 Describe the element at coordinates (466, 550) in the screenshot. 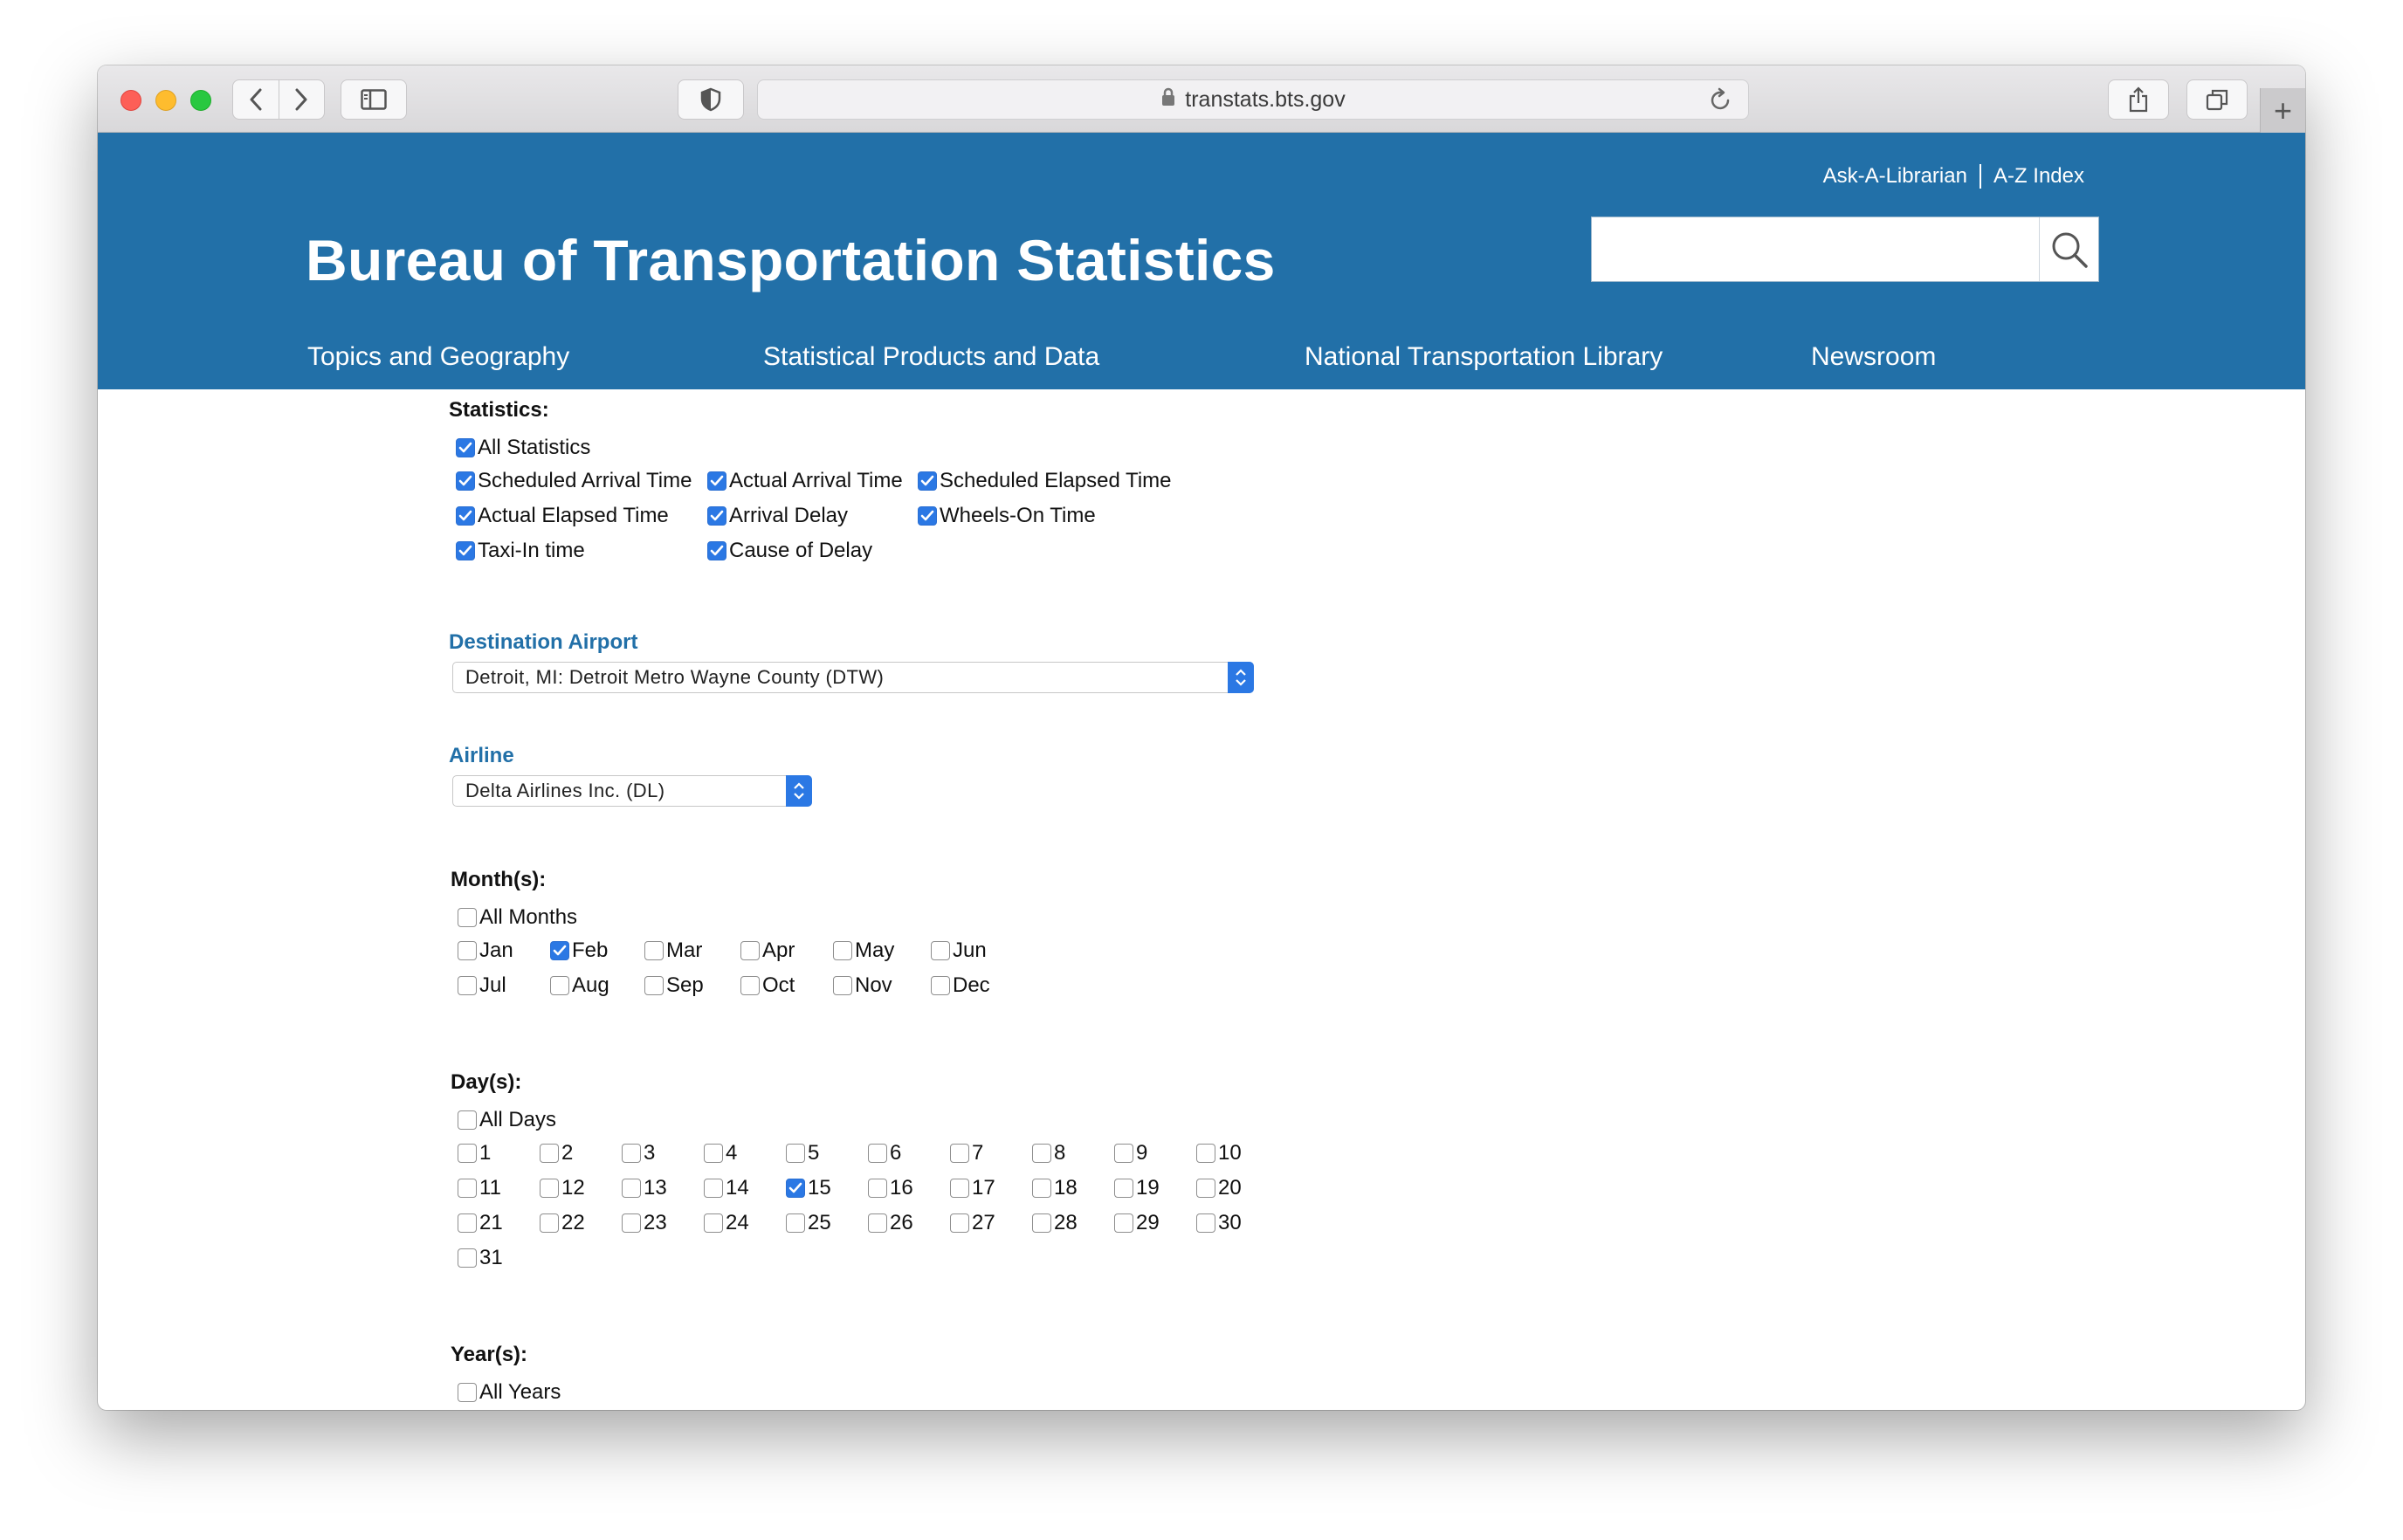

I see `taxi-in-time-checkbox` at that location.